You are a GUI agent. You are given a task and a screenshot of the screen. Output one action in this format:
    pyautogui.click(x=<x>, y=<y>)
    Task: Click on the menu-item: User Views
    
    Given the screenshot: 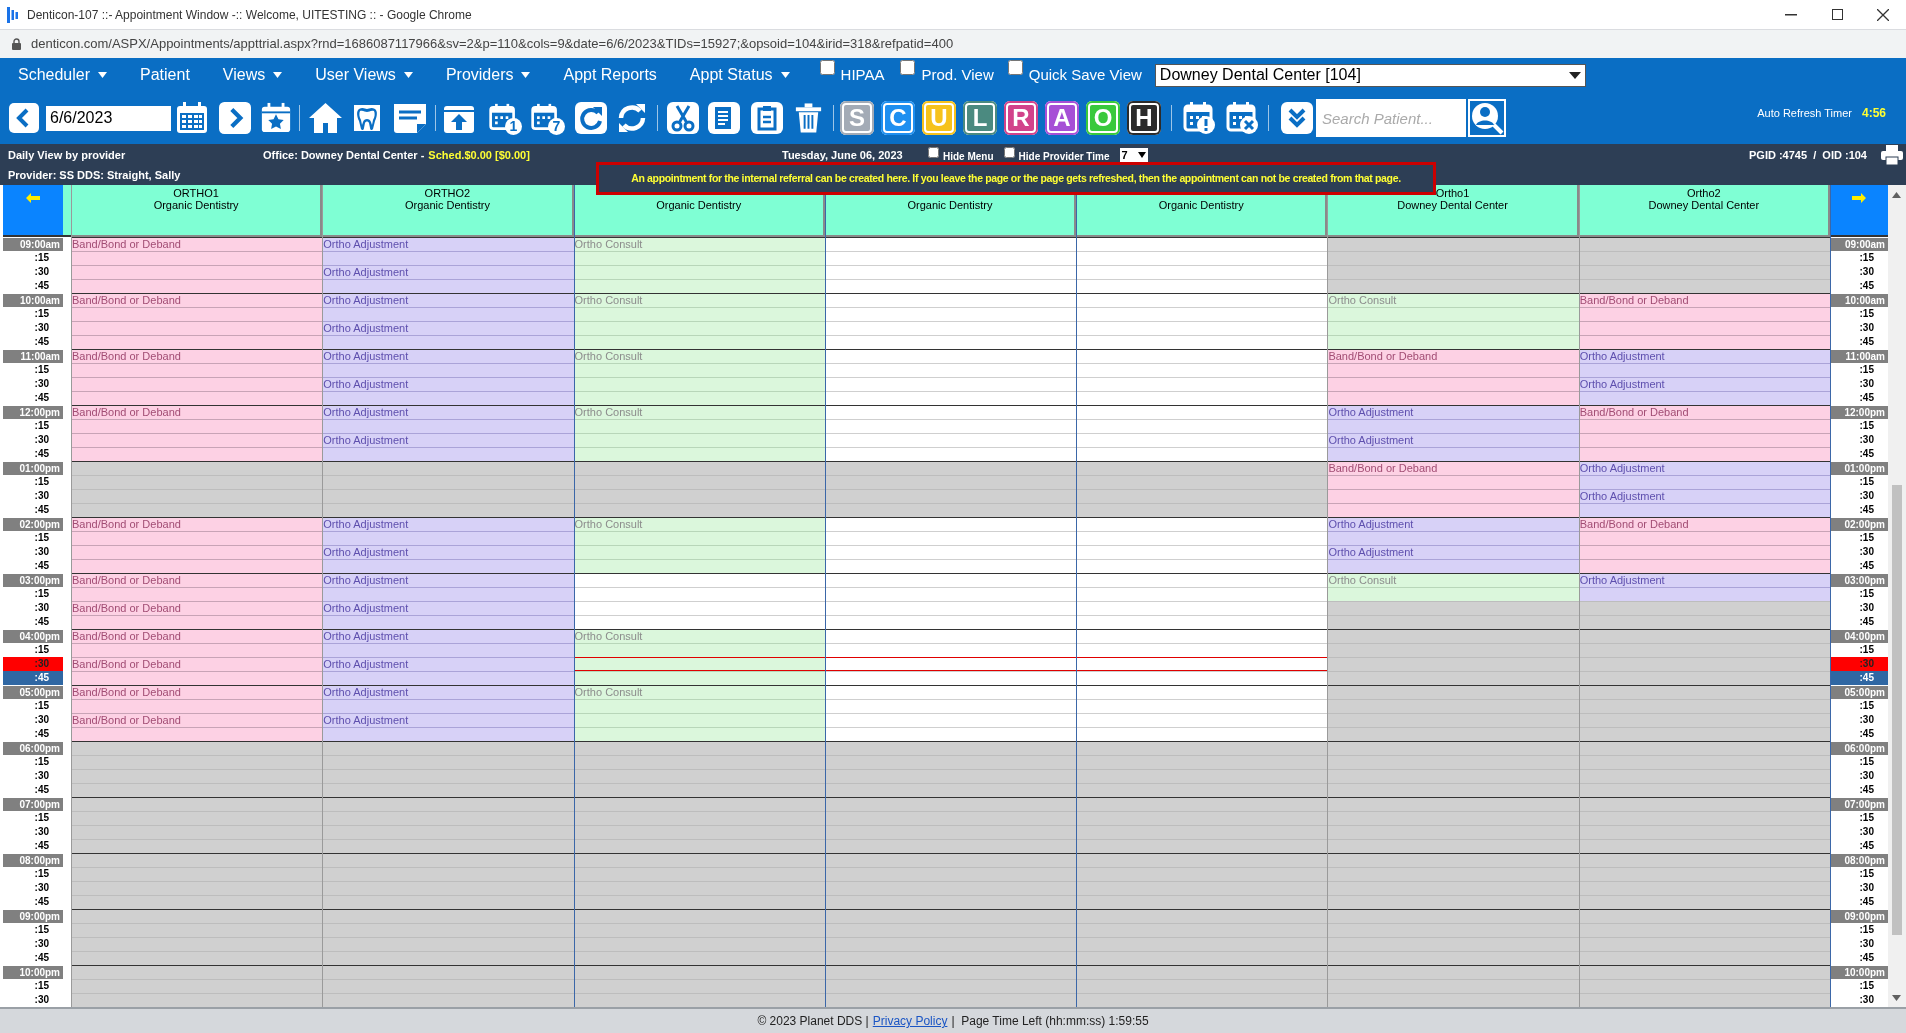 What is the action you would take?
    pyautogui.click(x=364, y=75)
    